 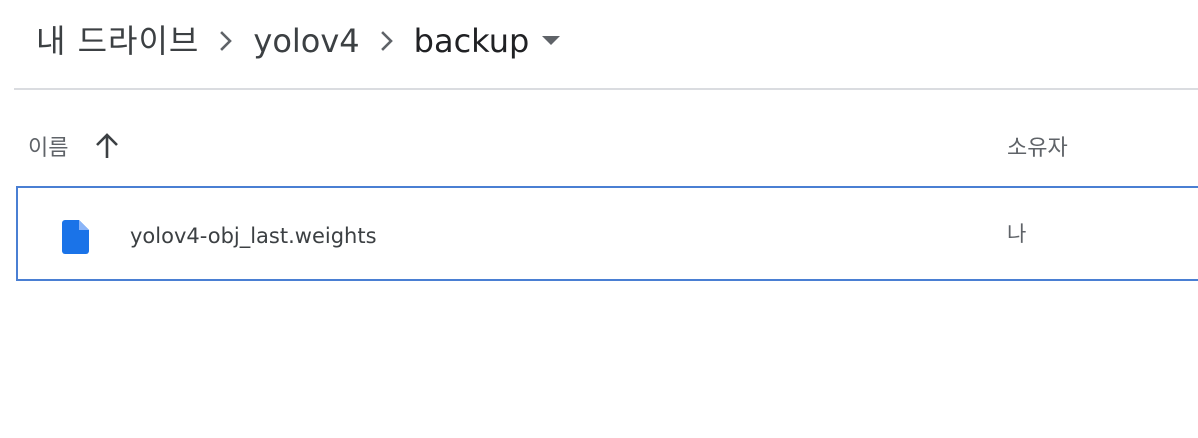 I want to click on file-owner: 나, so click(x=1017, y=234).